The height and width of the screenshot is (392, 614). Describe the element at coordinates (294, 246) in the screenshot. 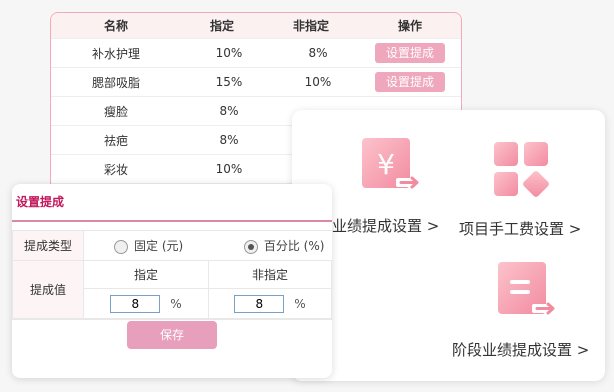

I see `option-percent-label: 百分比 (%)` at that location.